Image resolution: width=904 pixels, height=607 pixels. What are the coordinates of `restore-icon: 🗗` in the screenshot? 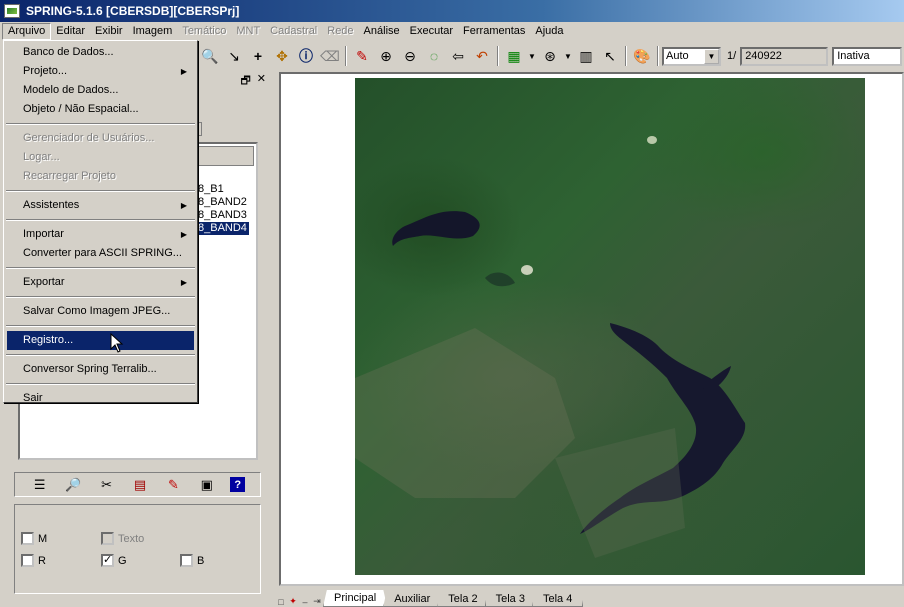 It's located at (245, 80).